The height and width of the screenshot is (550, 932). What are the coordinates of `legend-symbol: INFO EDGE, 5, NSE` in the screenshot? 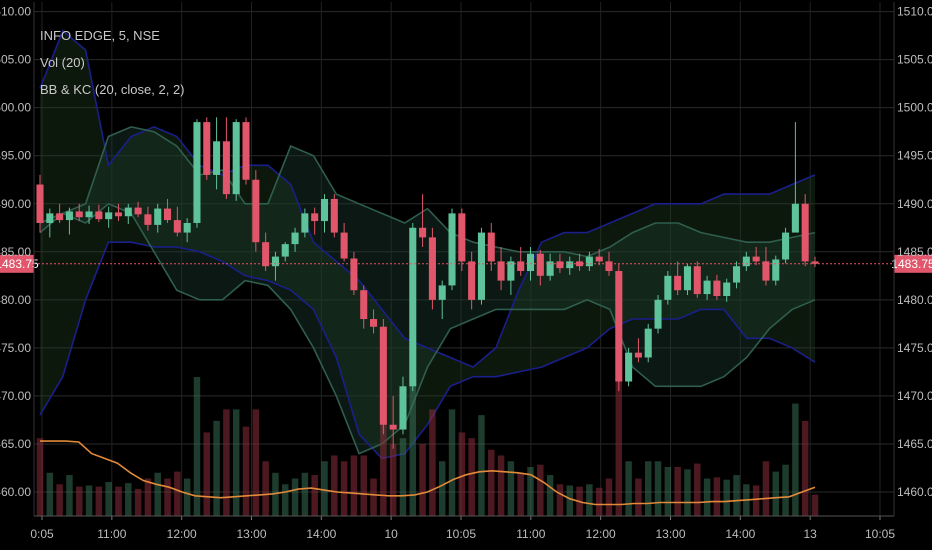 It's located at (112, 35).